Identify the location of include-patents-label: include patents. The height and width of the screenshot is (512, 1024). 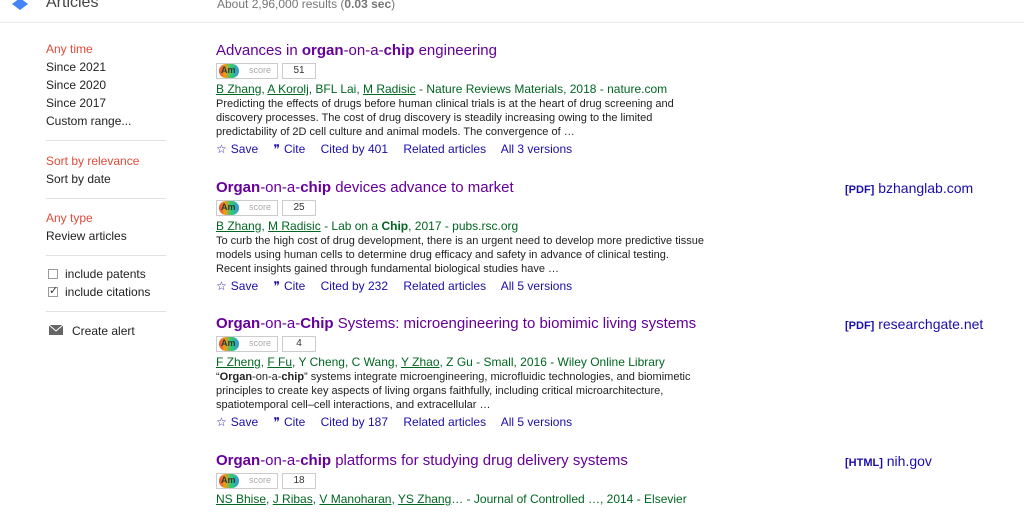
(105, 274).